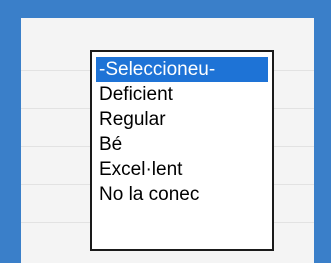 Image resolution: width=331 pixels, height=263 pixels. I want to click on option-regular: Regular, so click(182, 119).